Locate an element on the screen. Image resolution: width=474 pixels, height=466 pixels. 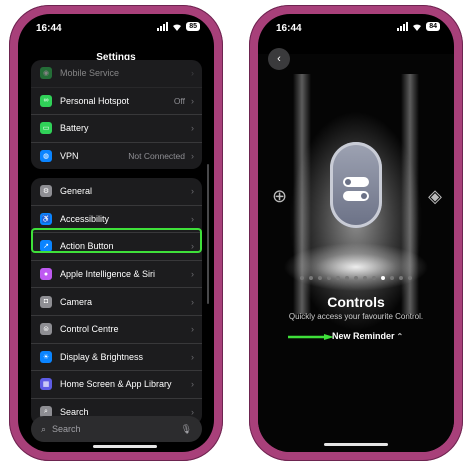
siri-icon: ● is located at coordinates (46, 274).